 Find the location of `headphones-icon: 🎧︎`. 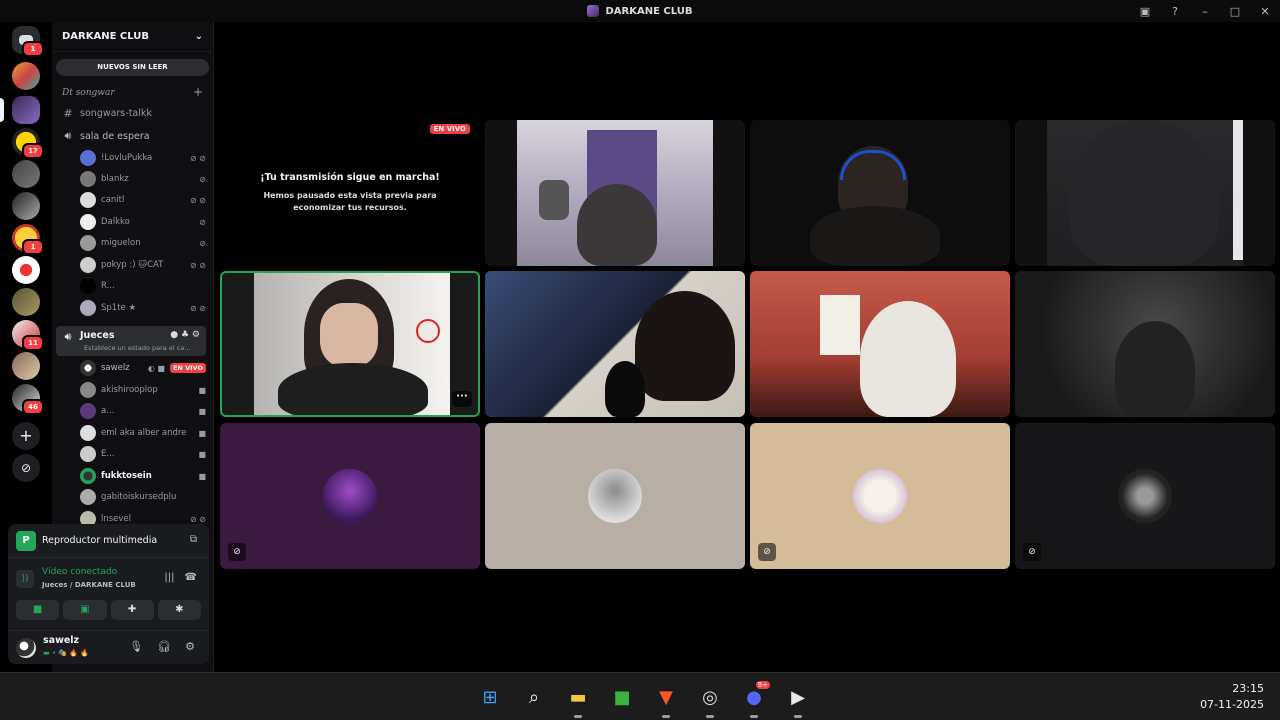

headphones-icon: 🎧︎ is located at coordinates (164, 646).